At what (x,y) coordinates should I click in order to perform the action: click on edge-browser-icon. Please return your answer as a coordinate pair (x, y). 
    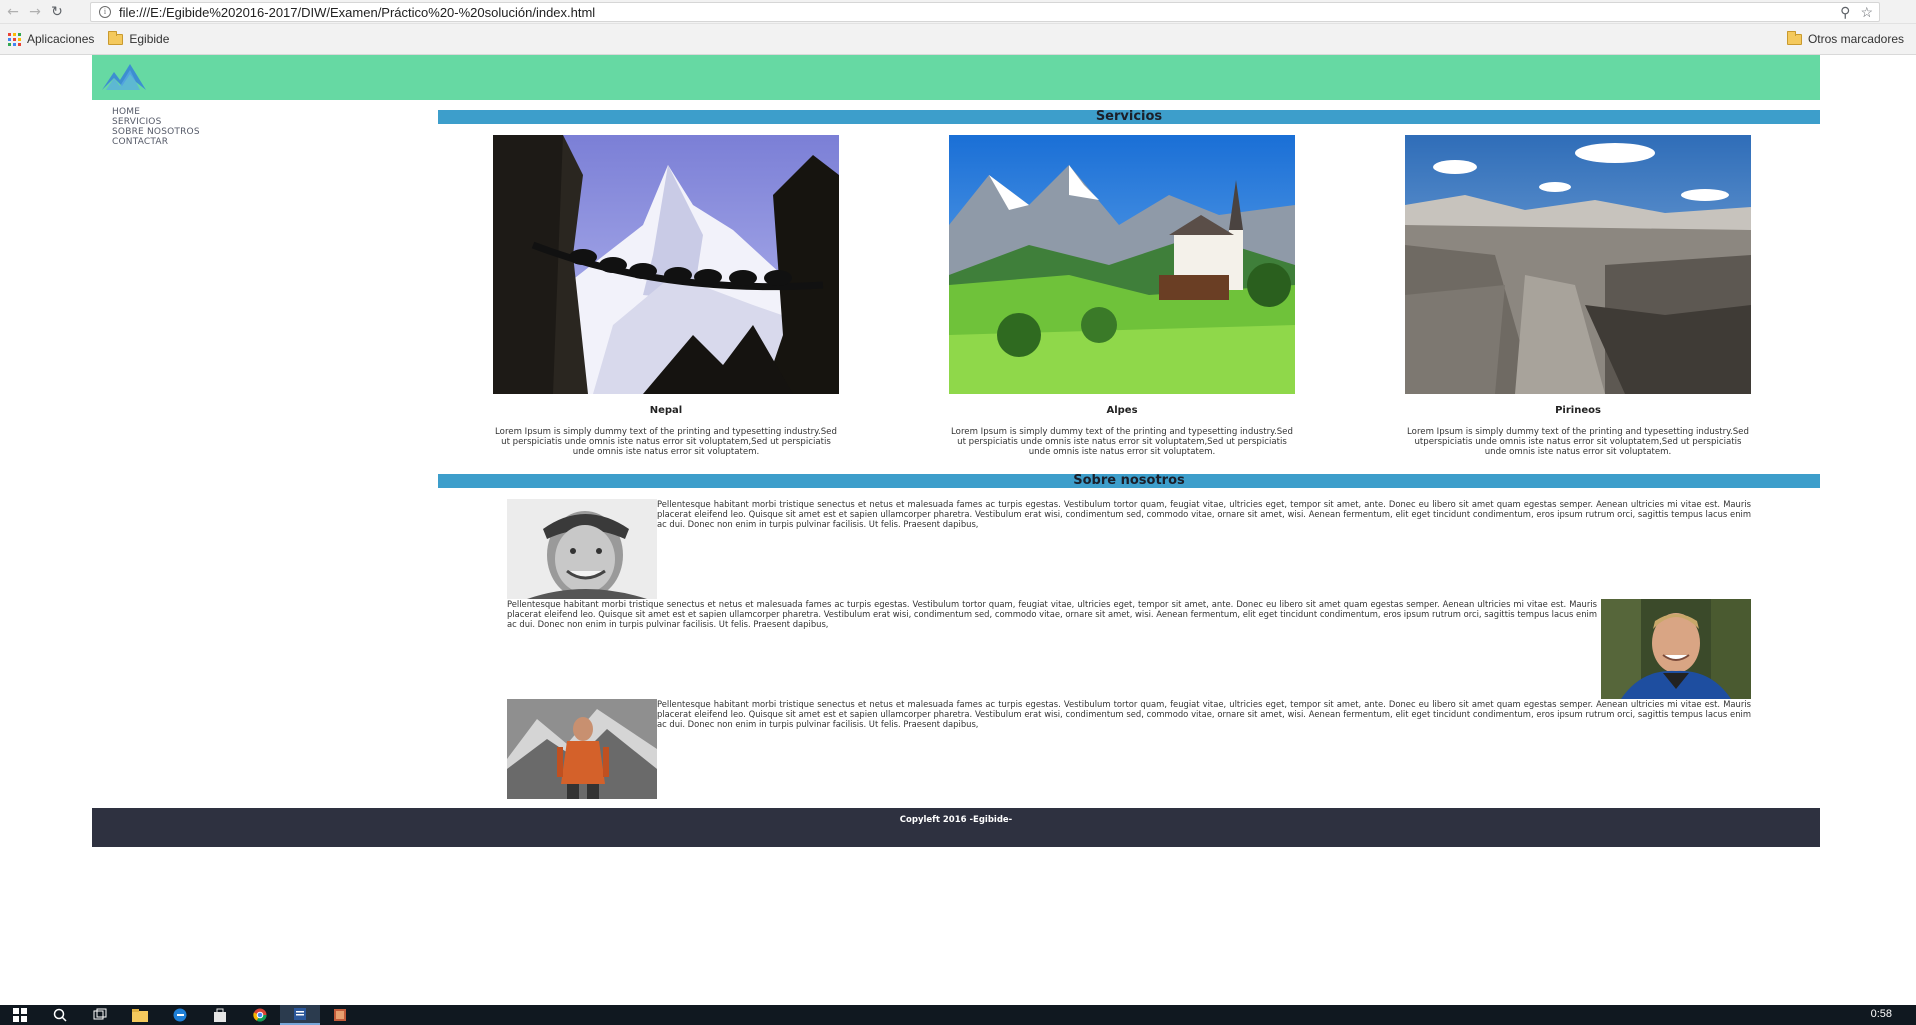
    Looking at the image, I should click on (180, 1015).